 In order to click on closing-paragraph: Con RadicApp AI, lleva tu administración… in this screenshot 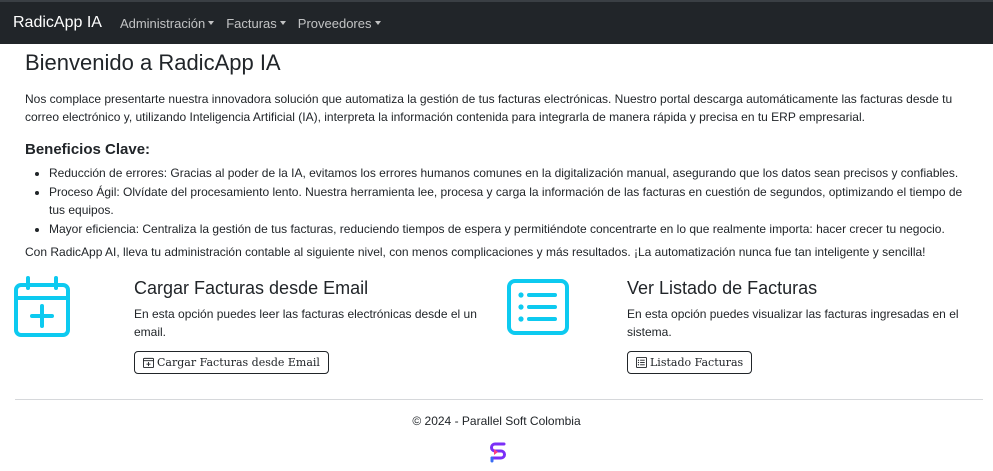, I will do `click(475, 252)`.